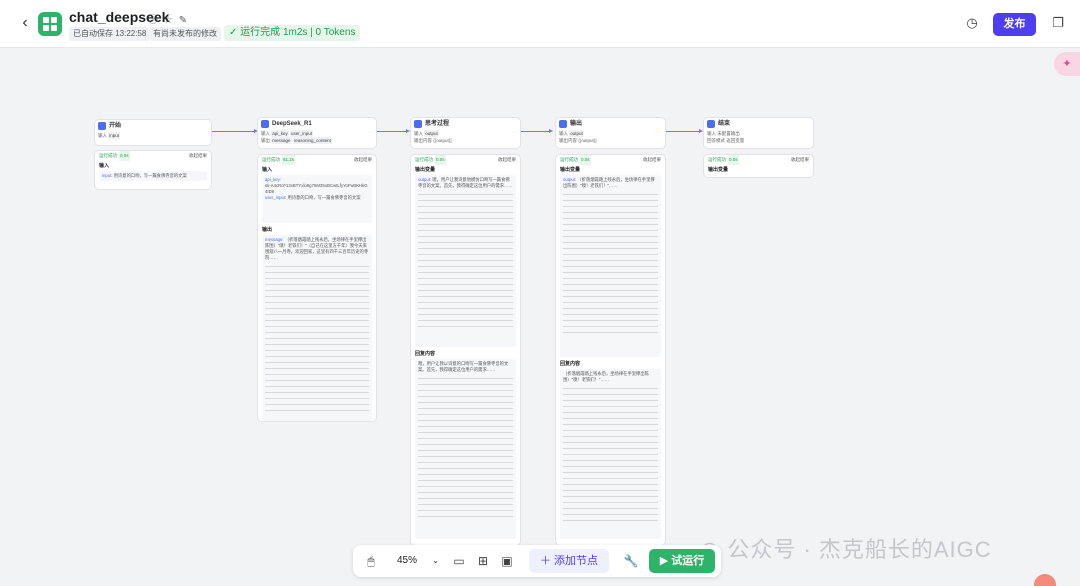 The height and width of the screenshot is (586, 1080). Describe the element at coordinates (724, 124) in the screenshot. I see `node-end-title: 结束` at that location.